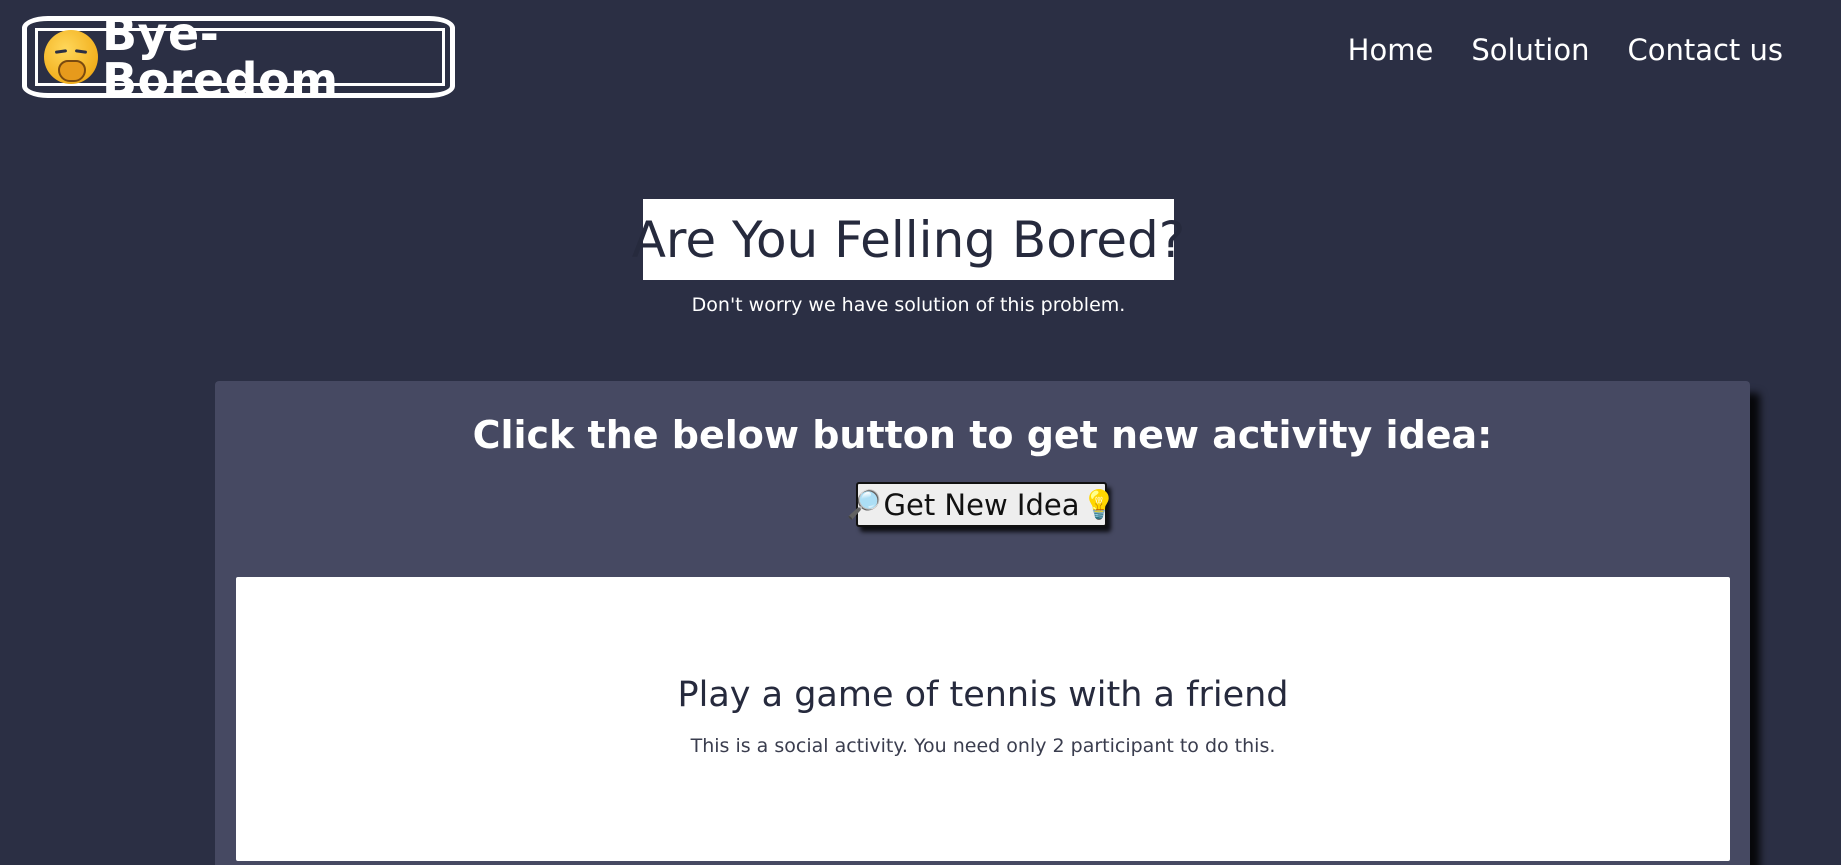  I want to click on brand-name: Bye-Boredom, so click(220, 57).